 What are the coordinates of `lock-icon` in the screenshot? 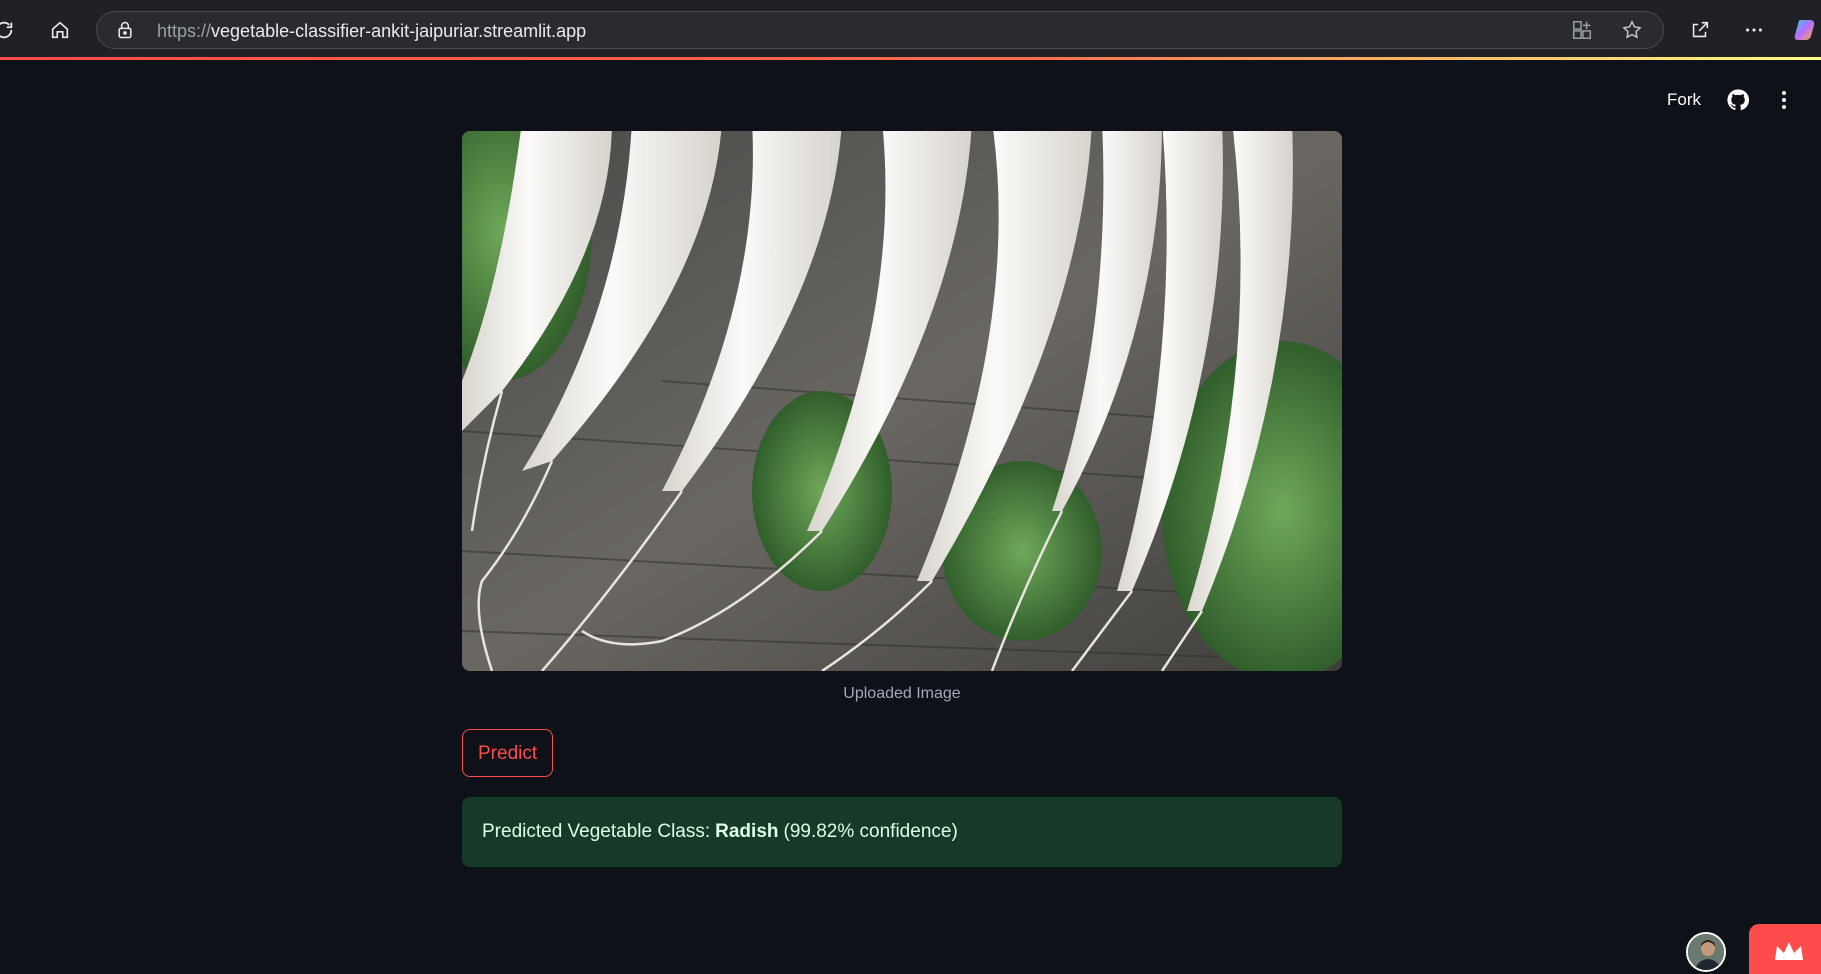 It's located at (125, 30).